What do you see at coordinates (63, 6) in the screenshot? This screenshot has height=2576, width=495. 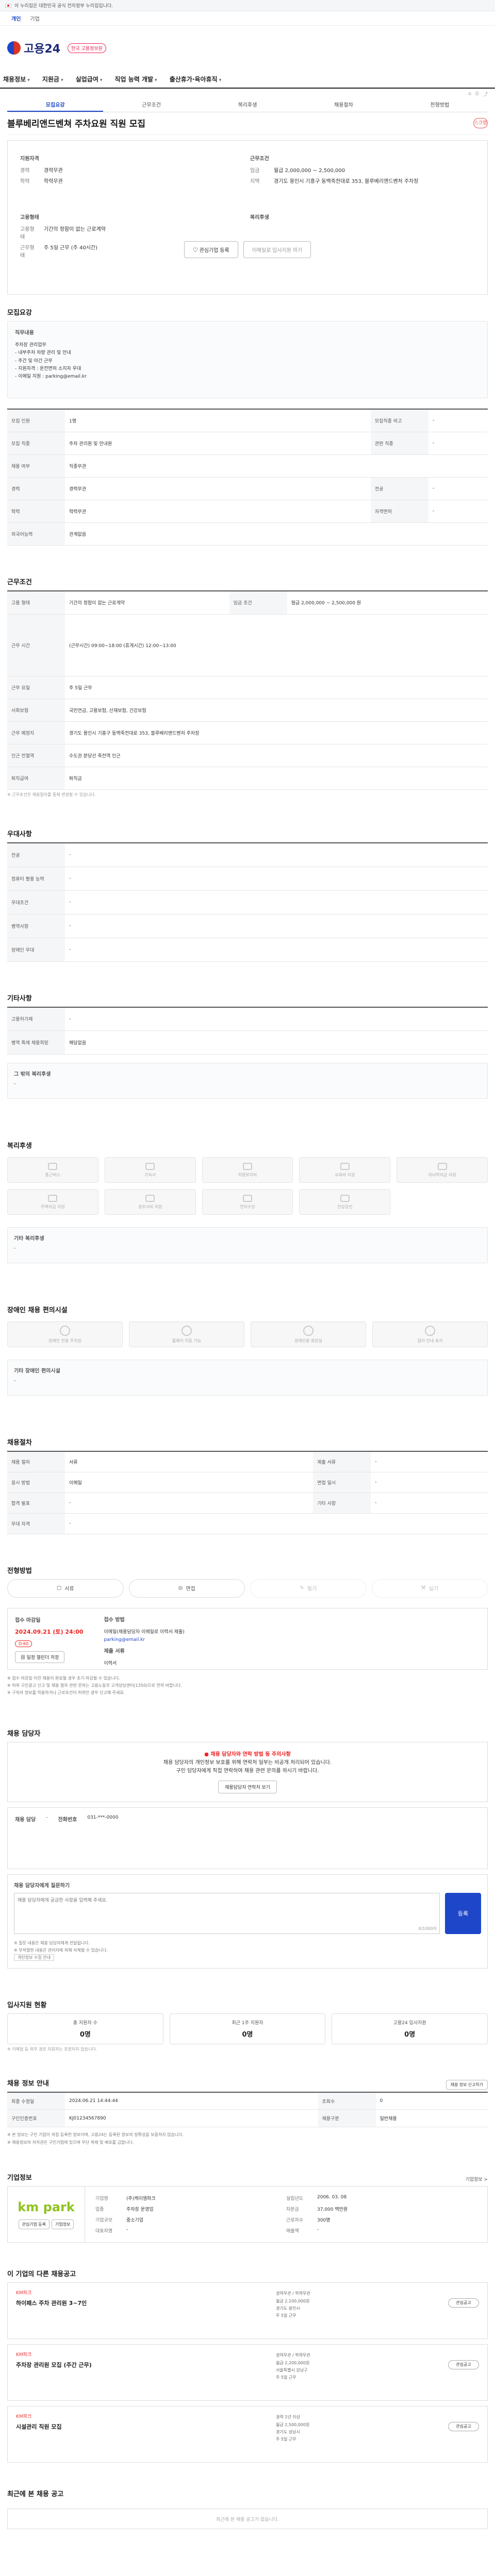 I see `gov-notice-text: 이 누리집은 대한민국 공식 전자정부 누리집입니다.` at bounding box center [63, 6].